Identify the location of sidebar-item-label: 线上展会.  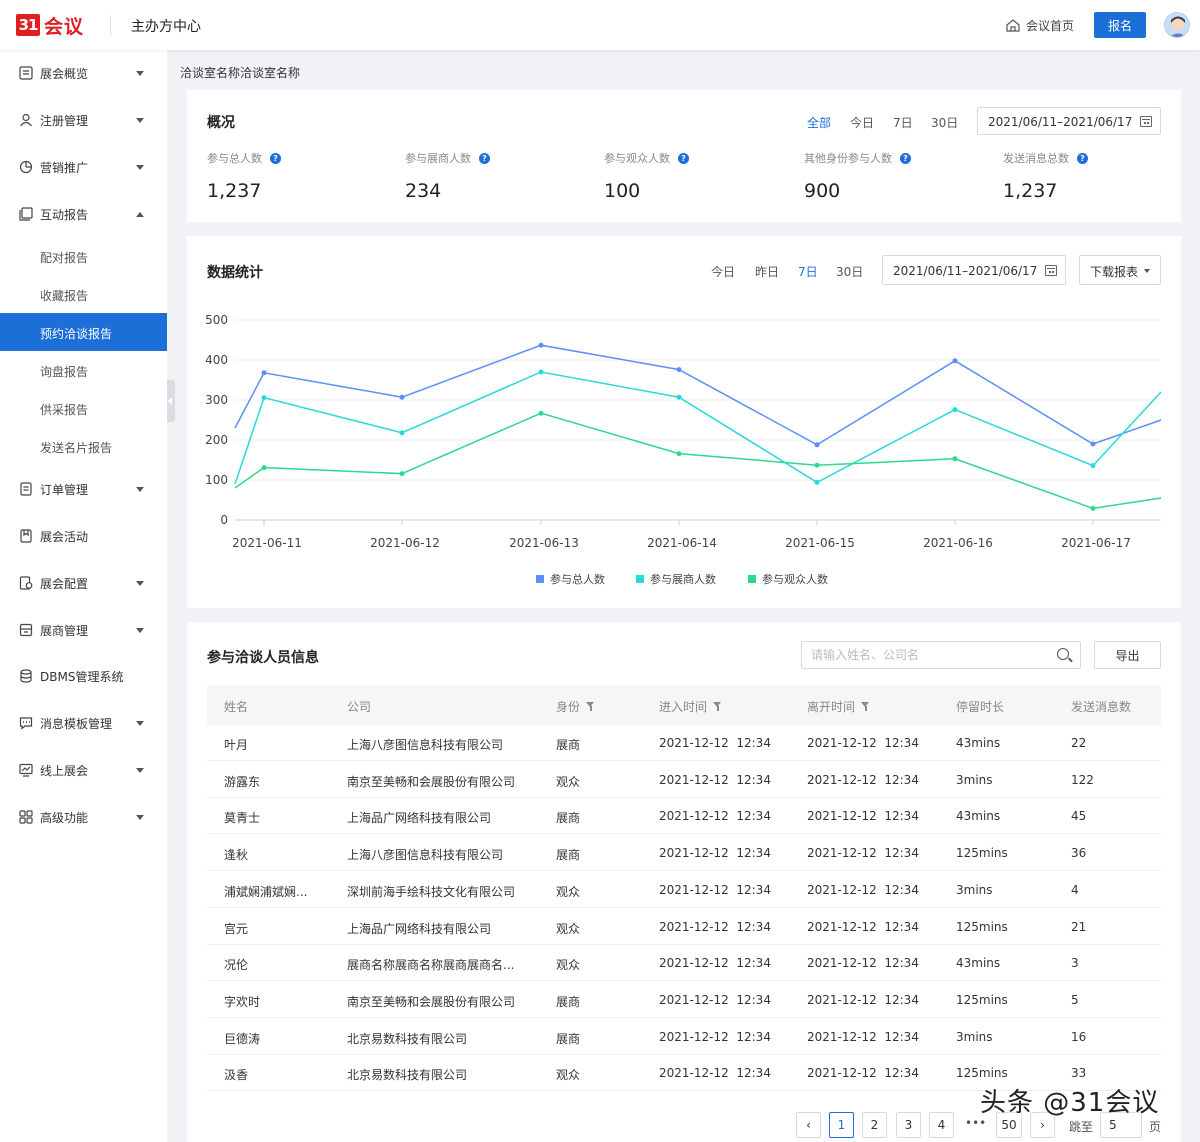
(64, 771).